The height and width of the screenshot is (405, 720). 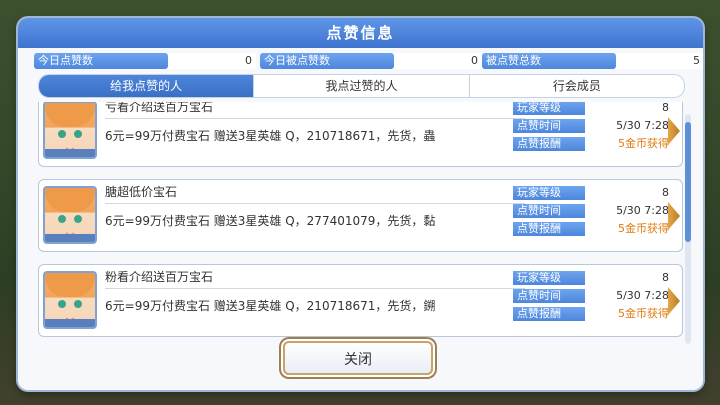 I want to click on stat-label: 今日被点赞数, so click(x=327, y=61).